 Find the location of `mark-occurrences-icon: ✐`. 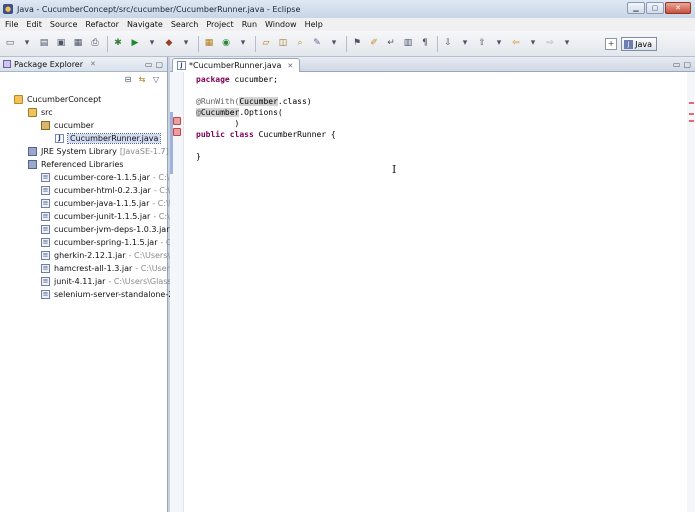

mark-occurrences-icon: ✐ is located at coordinates (374, 44).